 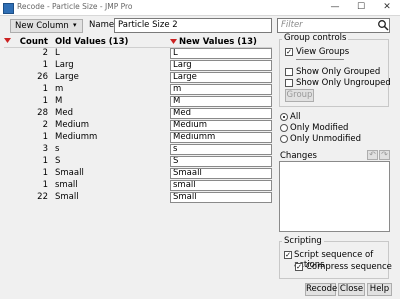 What do you see at coordinates (335, 7) in the screenshot?
I see `minimize-button: —` at bounding box center [335, 7].